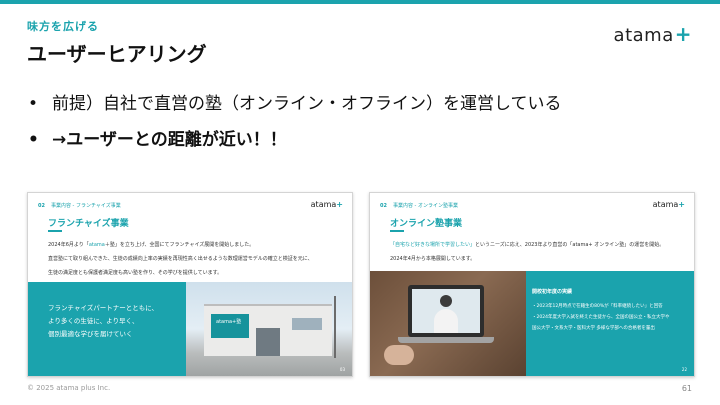 This screenshot has height=405, width=720. I want to click on brand-logo-plus: +, so click(683, 34).